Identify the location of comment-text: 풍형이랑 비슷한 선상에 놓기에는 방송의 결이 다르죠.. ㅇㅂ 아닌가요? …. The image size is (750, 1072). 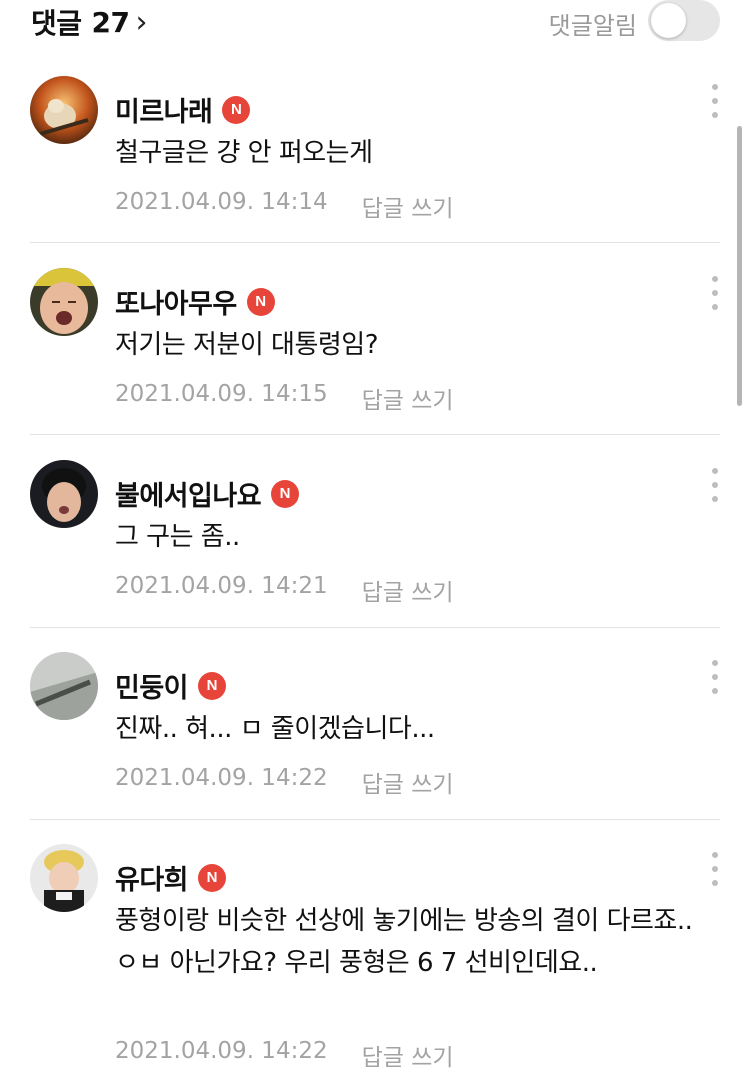
(404, 942).